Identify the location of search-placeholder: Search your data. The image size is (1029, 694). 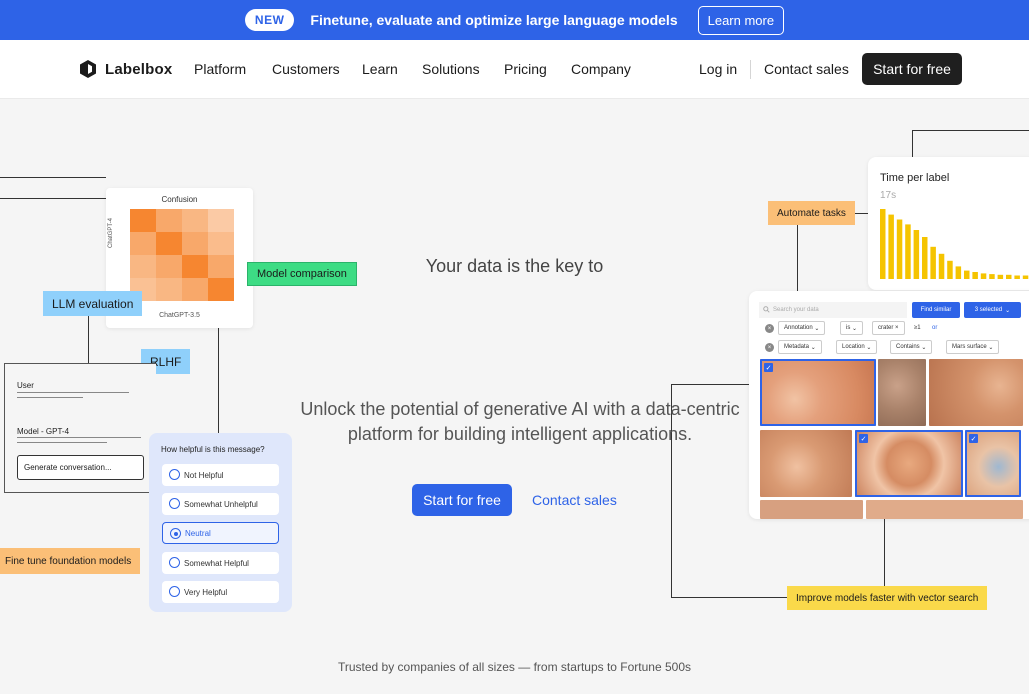
(796, 310).